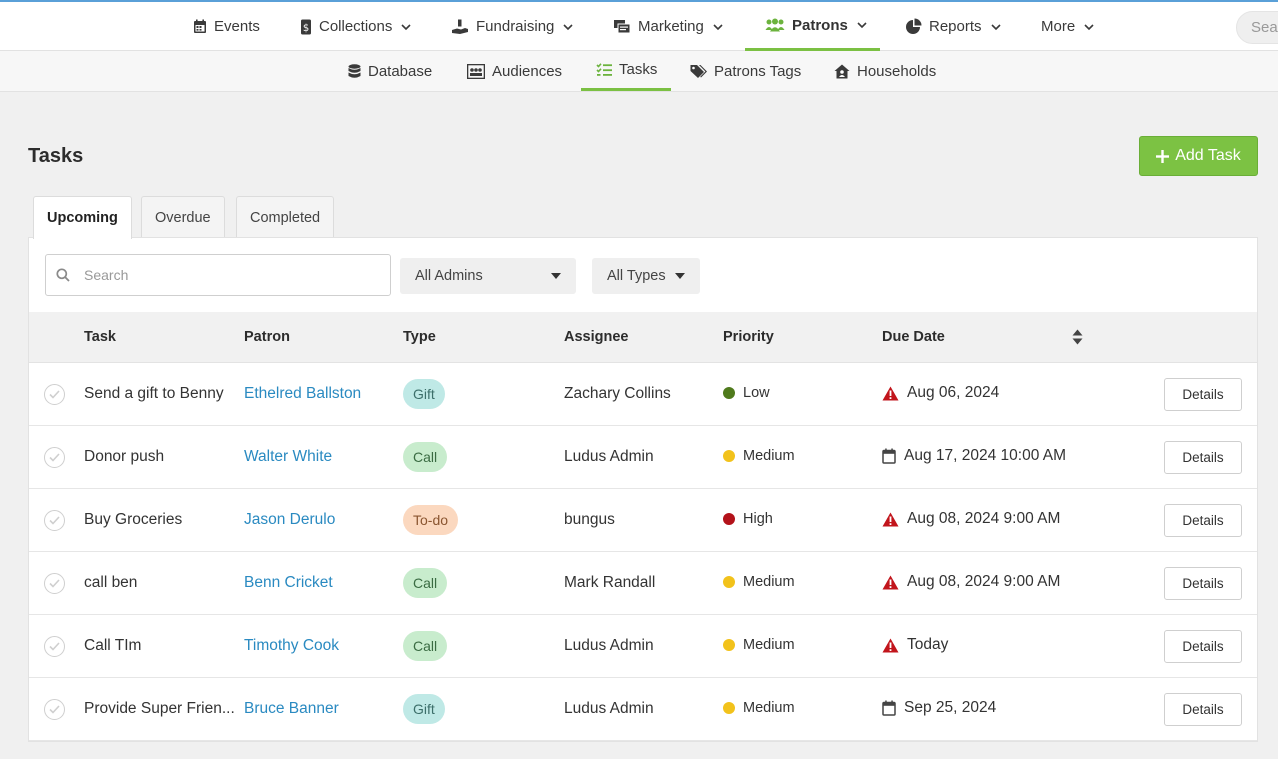 This screenshot has height=759, width=1278. What do you see at coordinates (985, 455) in the screenshot?
I see `due-date-label: Aug 17, 2024 10:00 AM` at bounding box center [985, 455].